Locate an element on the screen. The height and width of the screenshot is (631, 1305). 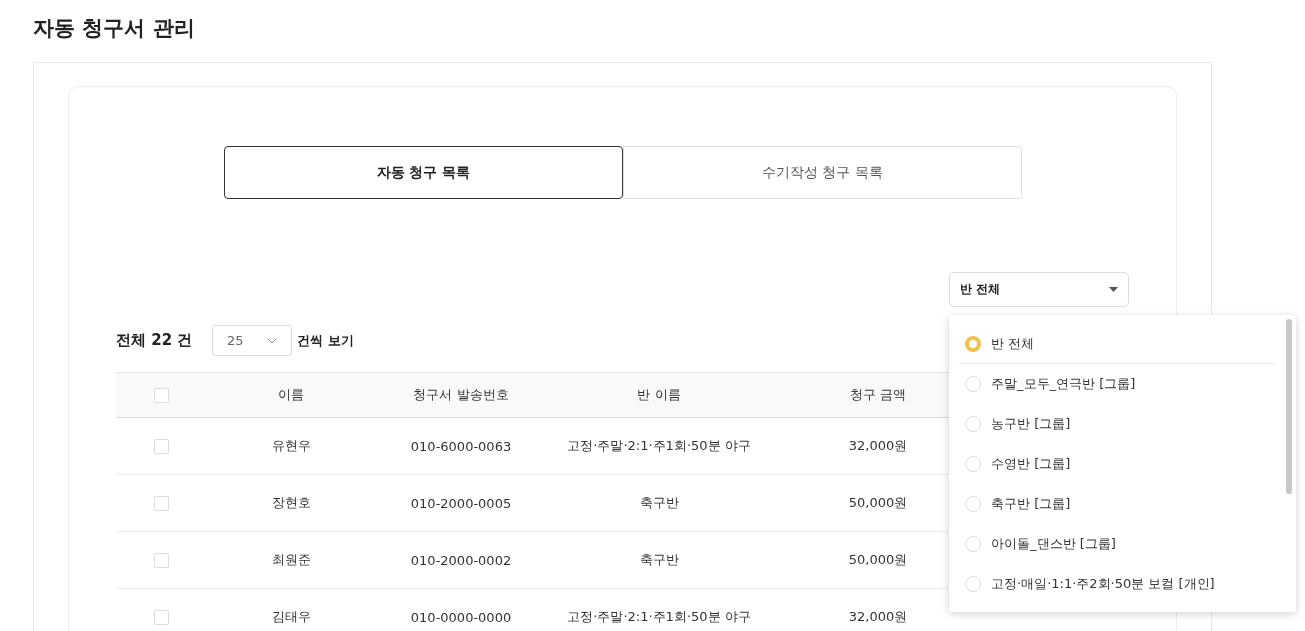
scrollbar is located at coordinates (1289, 406).